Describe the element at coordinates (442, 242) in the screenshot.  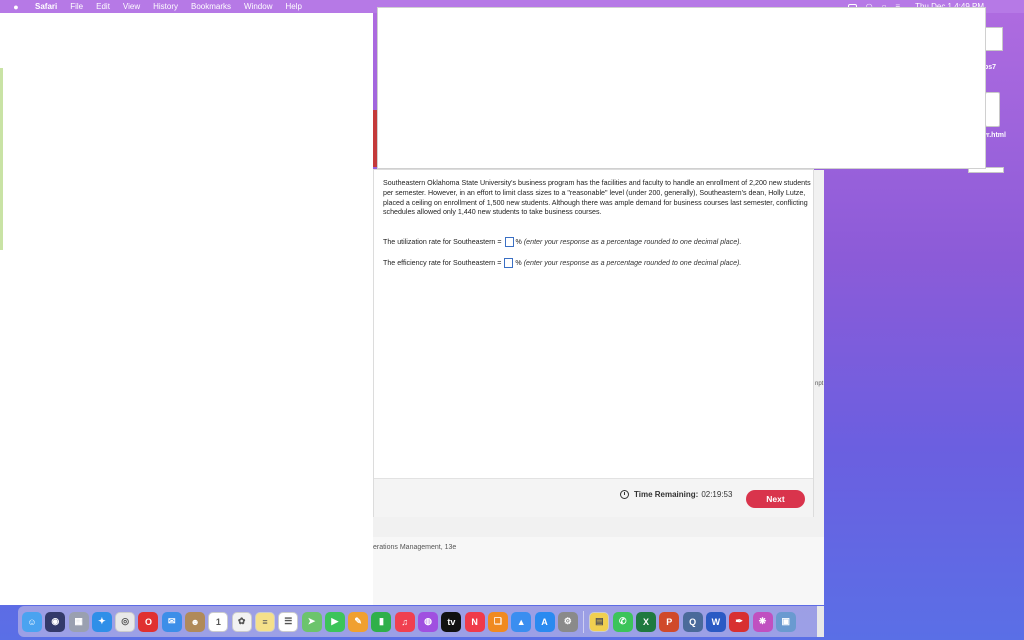
I see `utilization-label: The utilization rate for Southeastern =` at that location.